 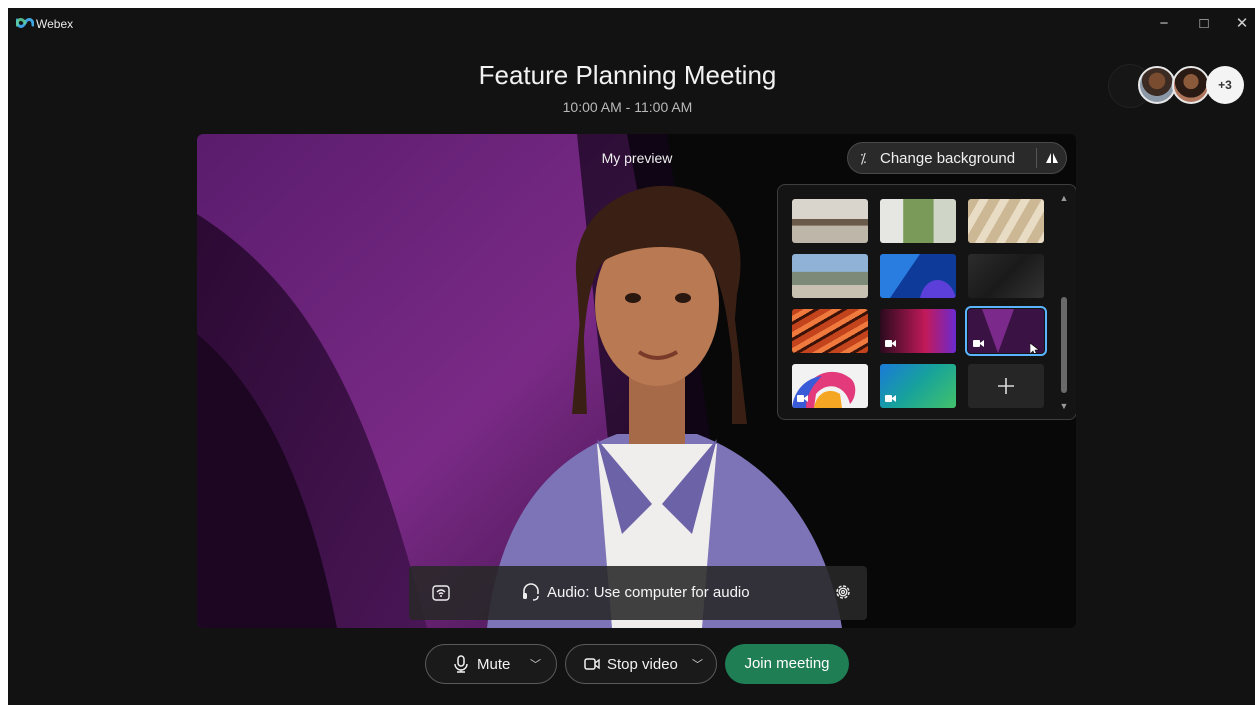 What do you see at coordinates (830, 386) in the screenshot?
I see `background-thumbnail-ribbon` at bounding box center [830, 386].